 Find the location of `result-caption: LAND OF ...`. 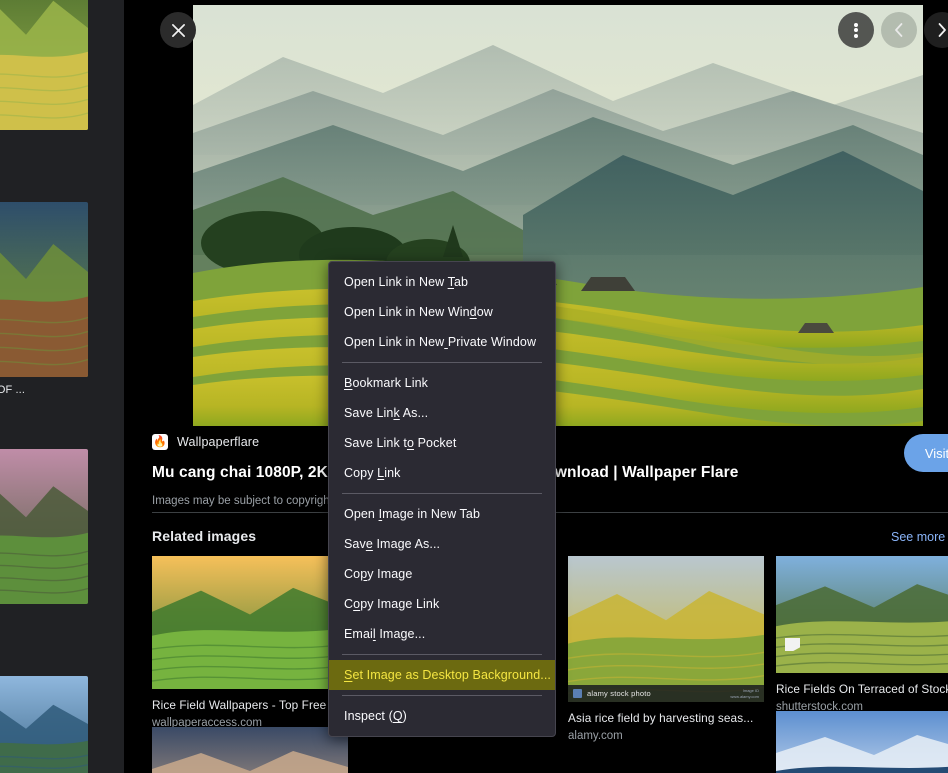

result-caption: LAND OF ... is located at coordinates (12, 390).